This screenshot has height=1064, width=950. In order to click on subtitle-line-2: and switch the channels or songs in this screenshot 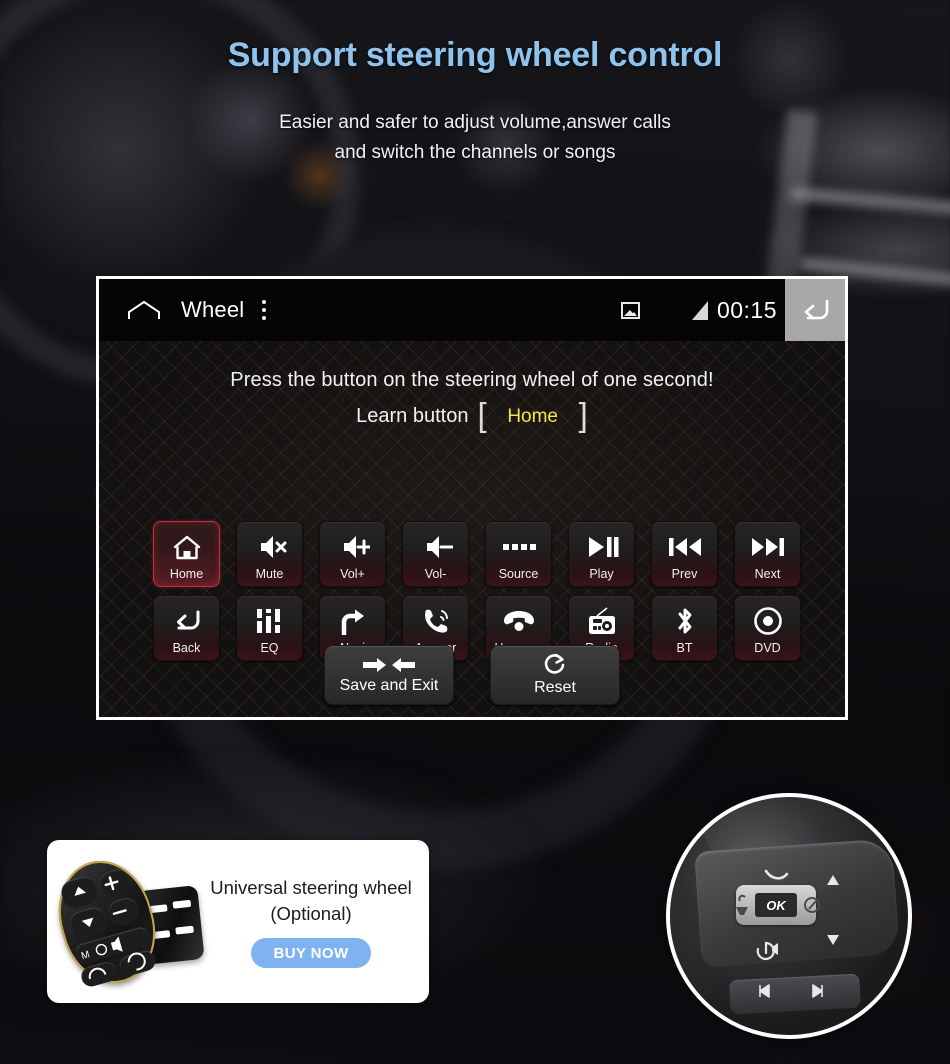, I will do `click(475, 152)`.